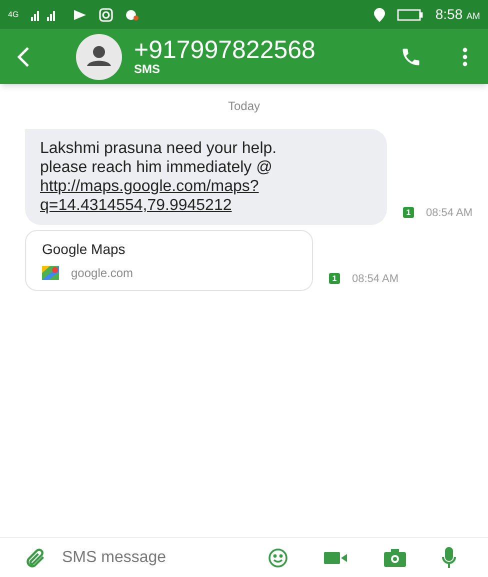  What do you see at coordinates (225, 50) in the screenshot?
I see `contact-number: +917997822568` at bounding box center [225, 50].